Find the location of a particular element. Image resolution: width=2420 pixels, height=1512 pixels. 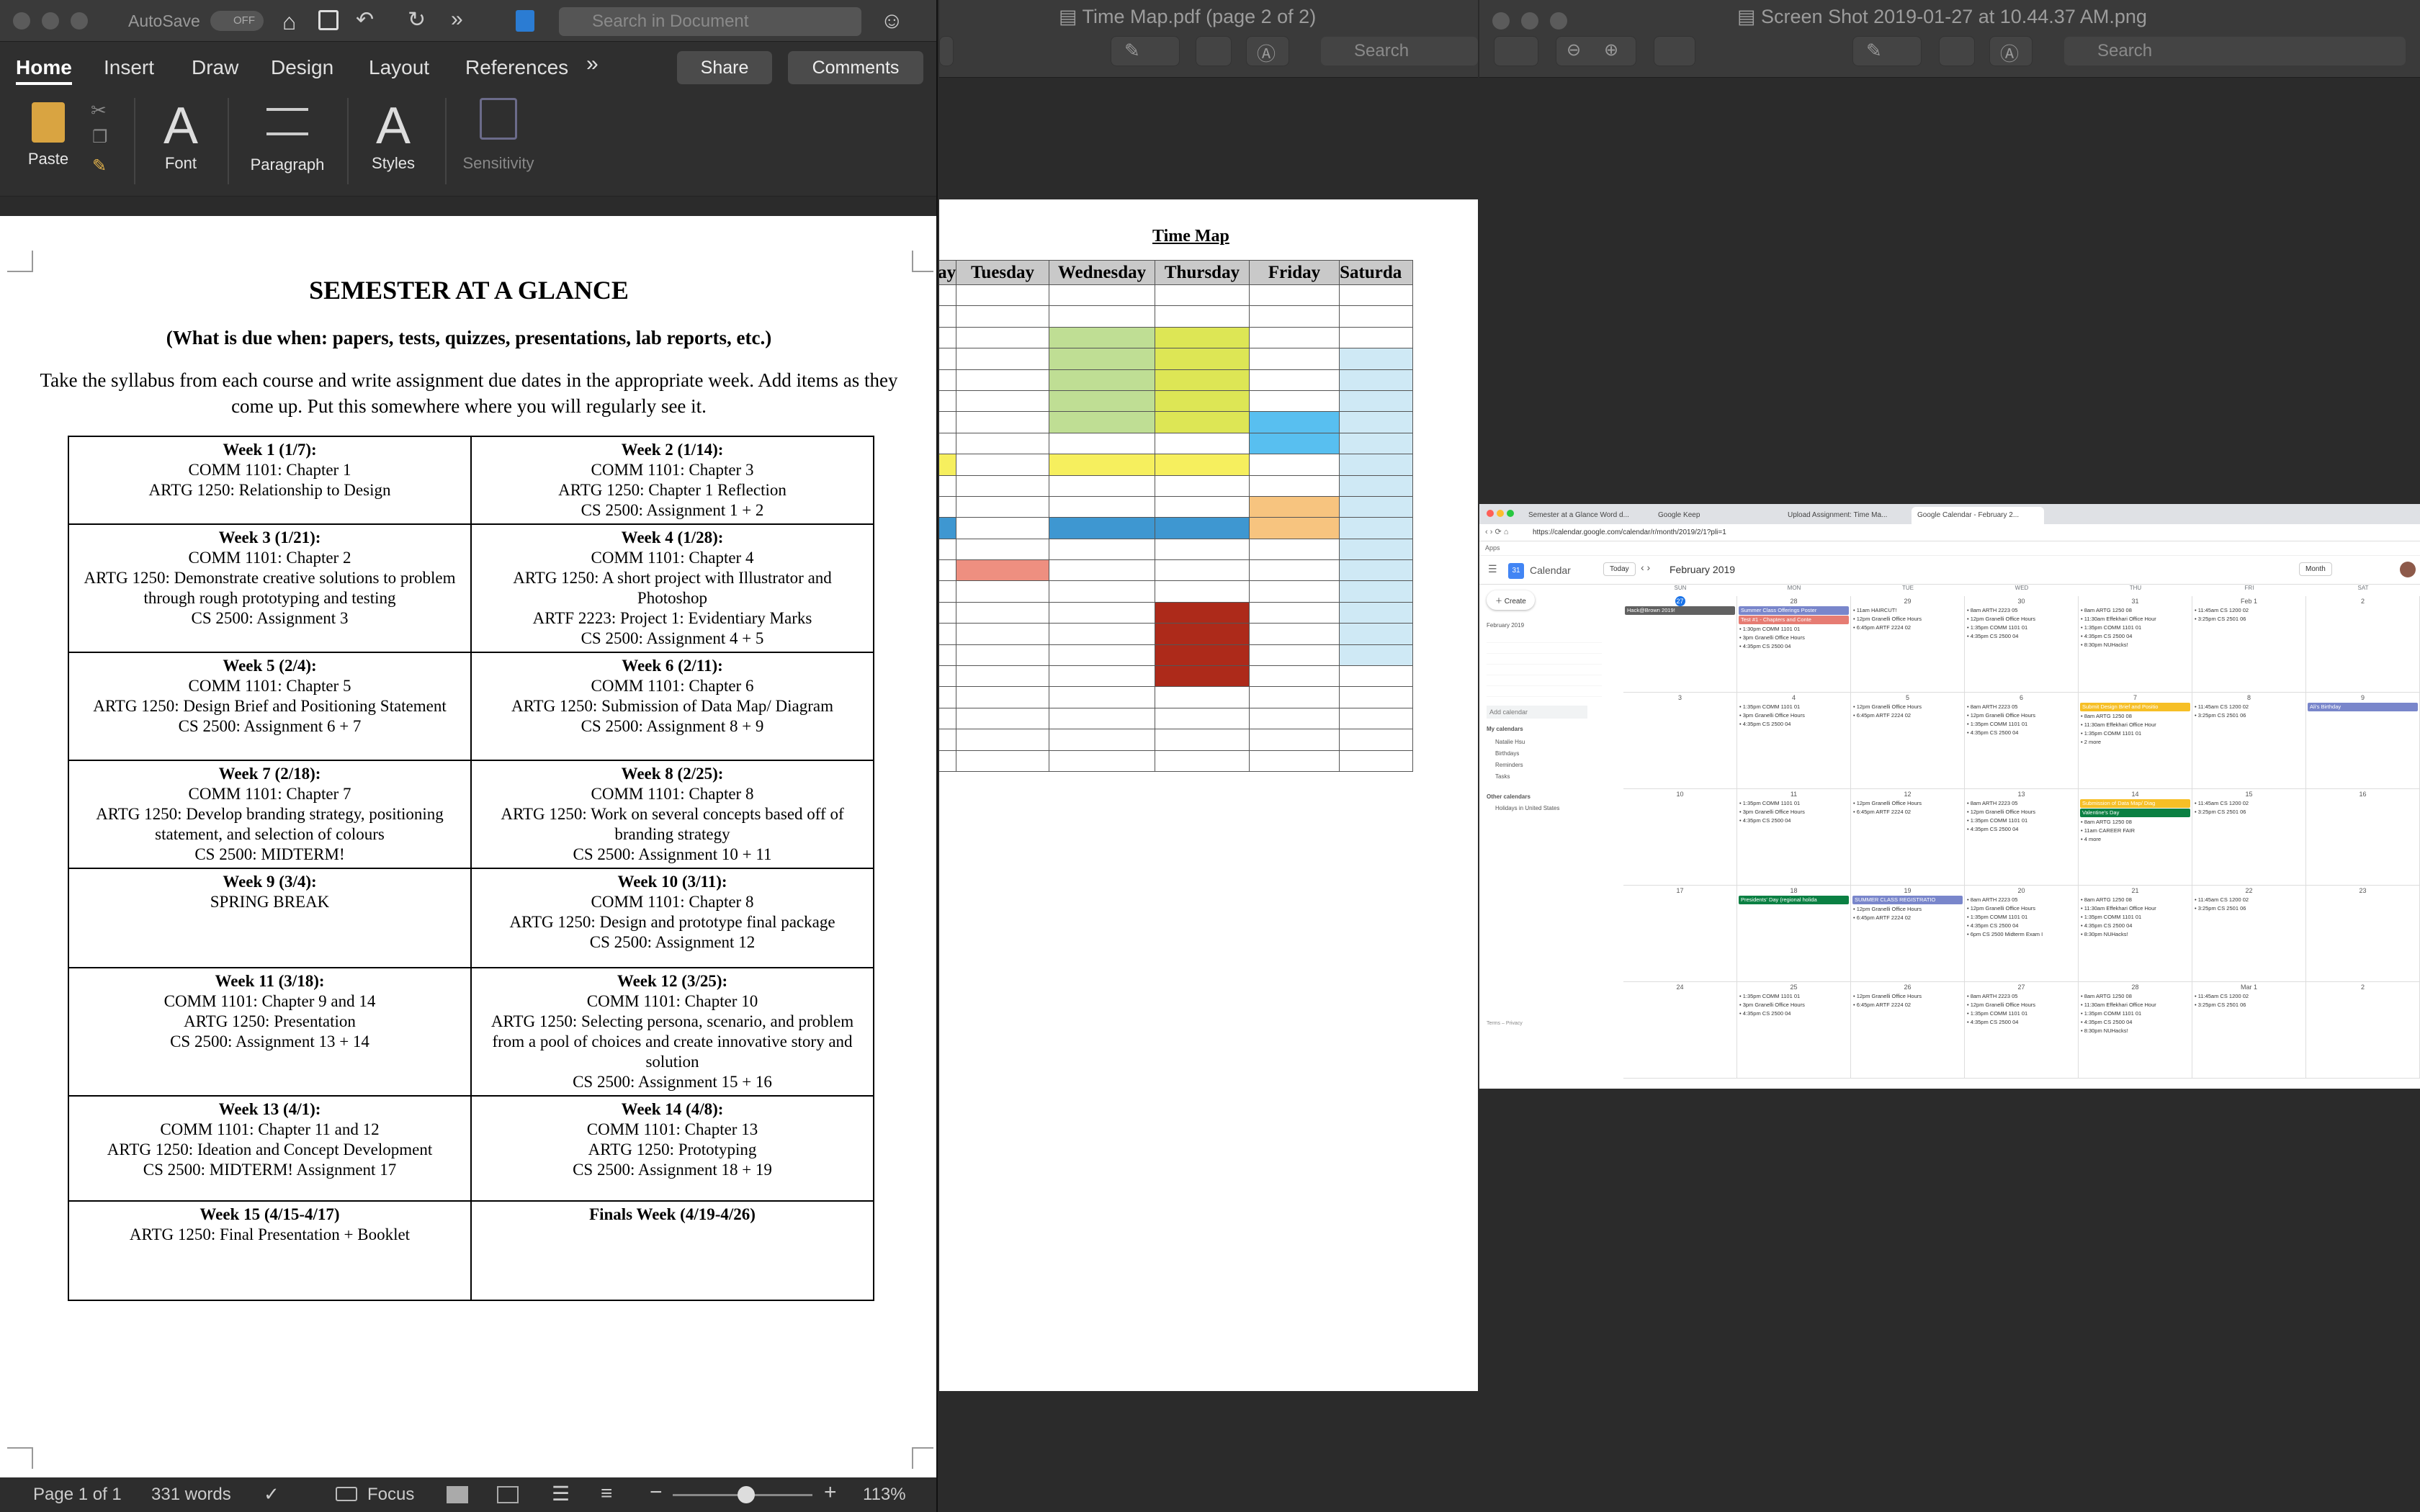

pdf-search-input: Search is located at coordinates (1399, 51).